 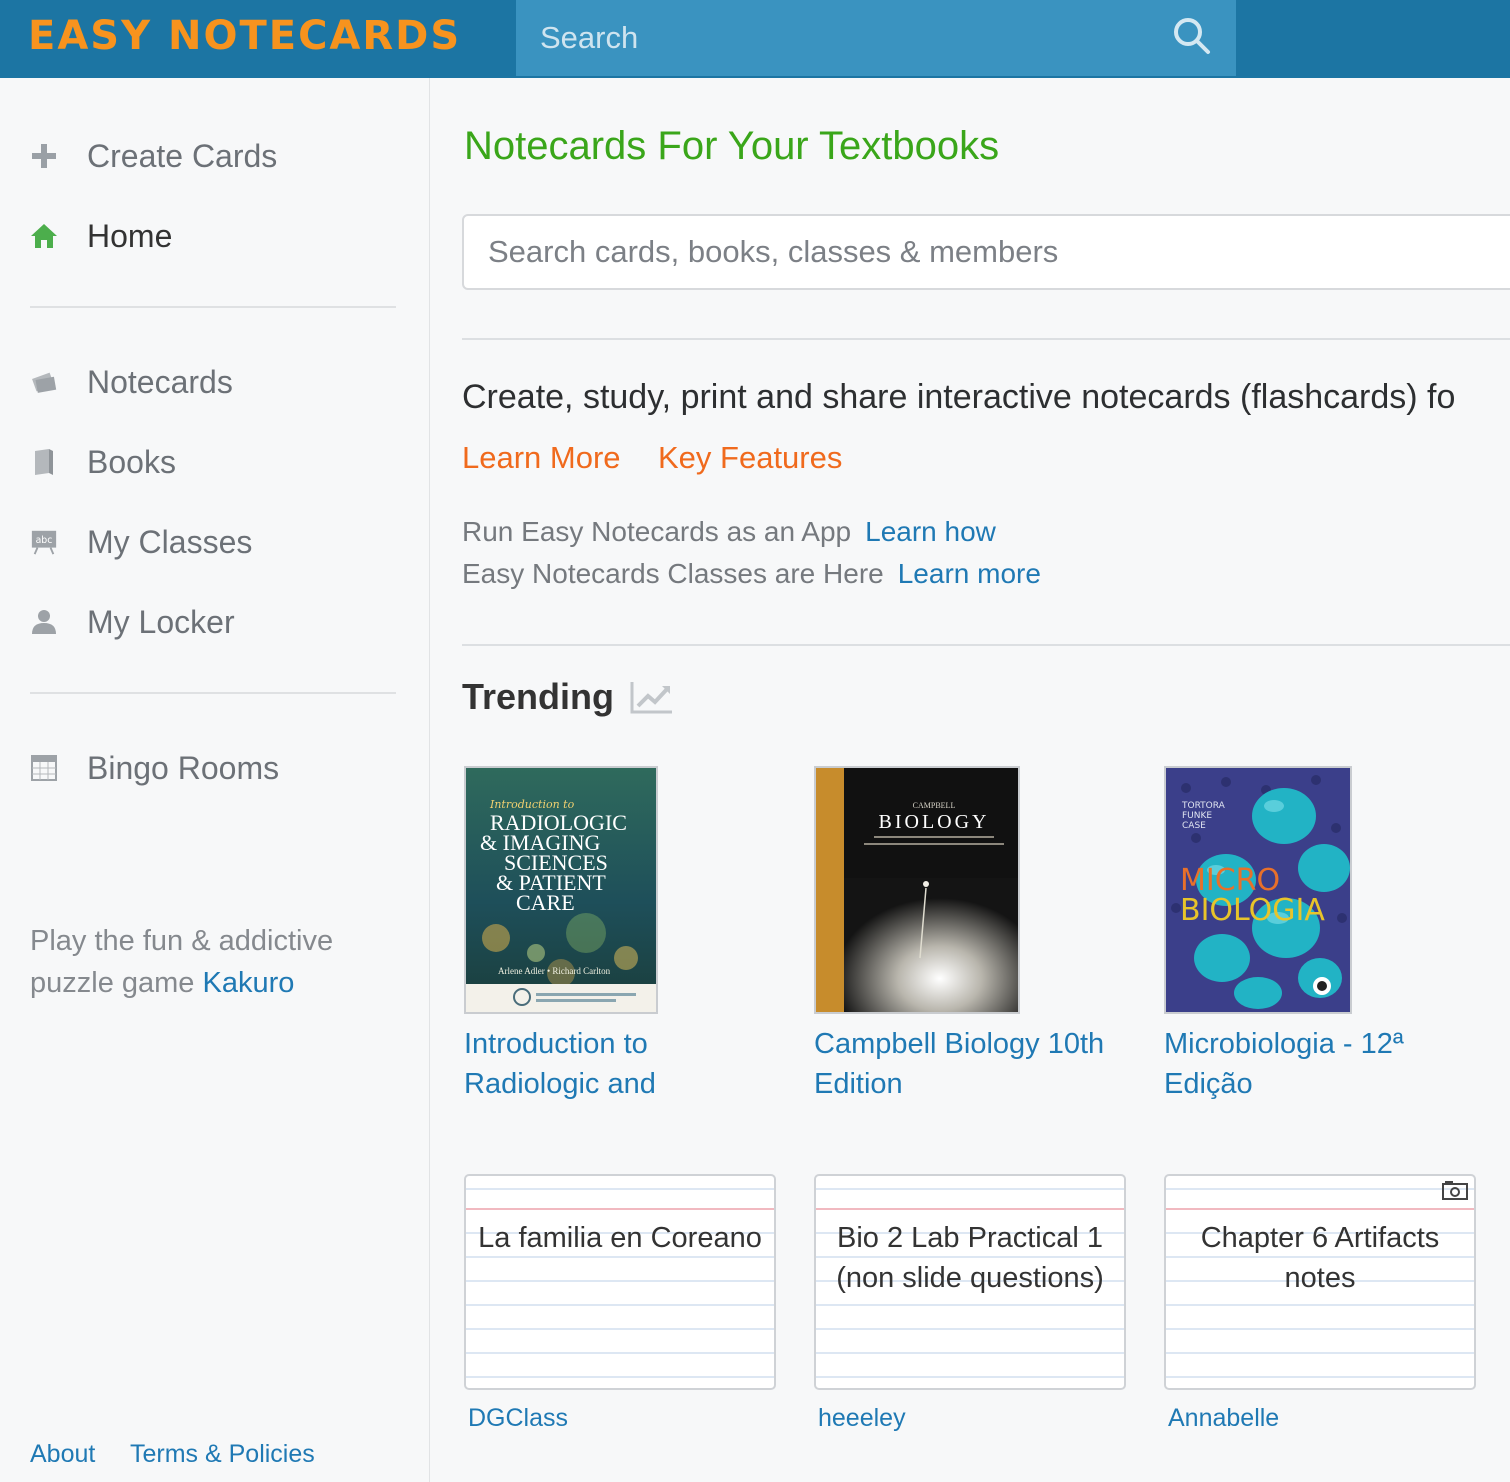 What do you see at coordinates (215, 236) in the screenshot?
I see `sidebar-item-home: Home` at bounding box center [215, 236].